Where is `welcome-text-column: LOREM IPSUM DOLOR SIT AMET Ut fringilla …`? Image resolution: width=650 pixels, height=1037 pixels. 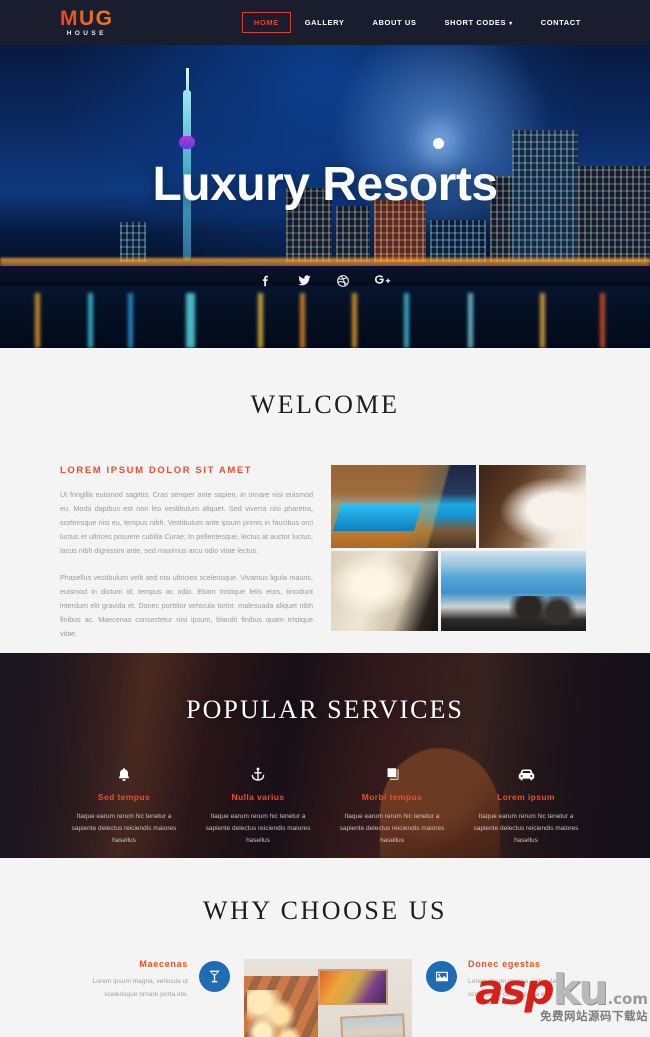
welcome-text-column: LOREM IPSUM DOLOR SIT AMET Ut fringilla … is located at coordinates (186, 572).